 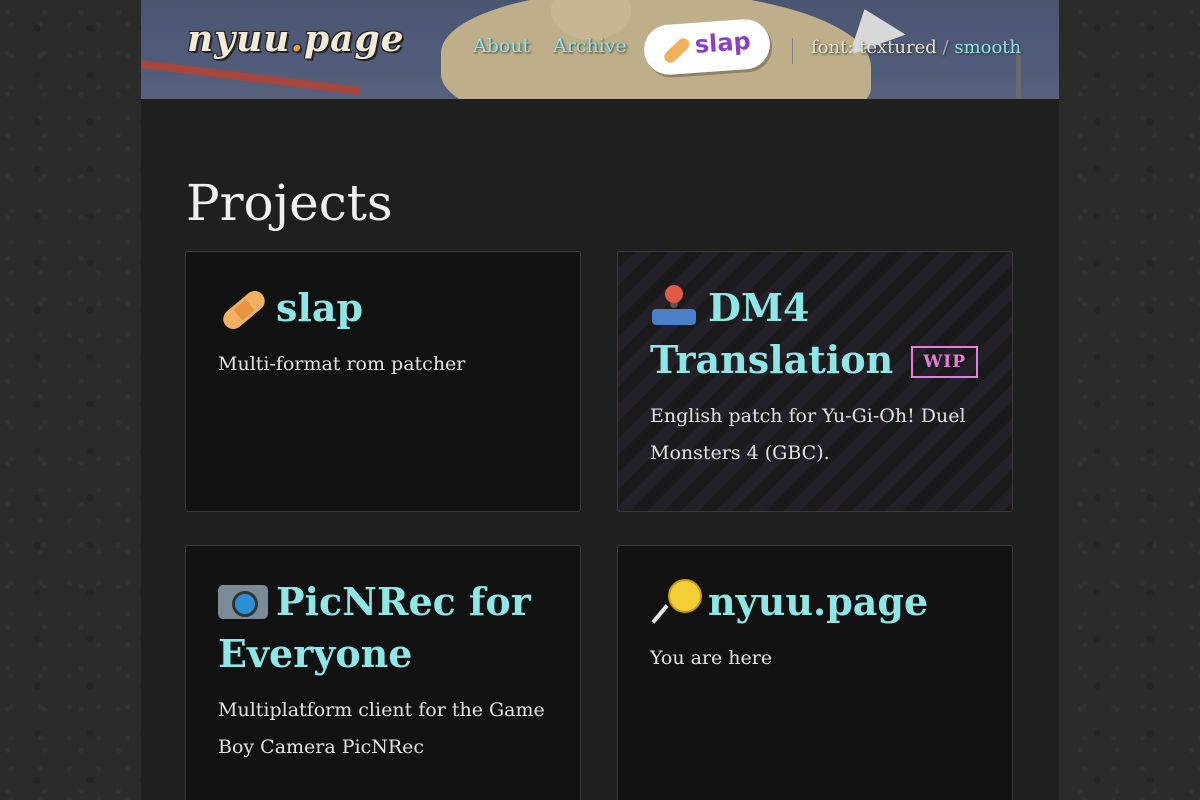 I want to click on featured-slap-button: slap, so click(x=707, y=47).